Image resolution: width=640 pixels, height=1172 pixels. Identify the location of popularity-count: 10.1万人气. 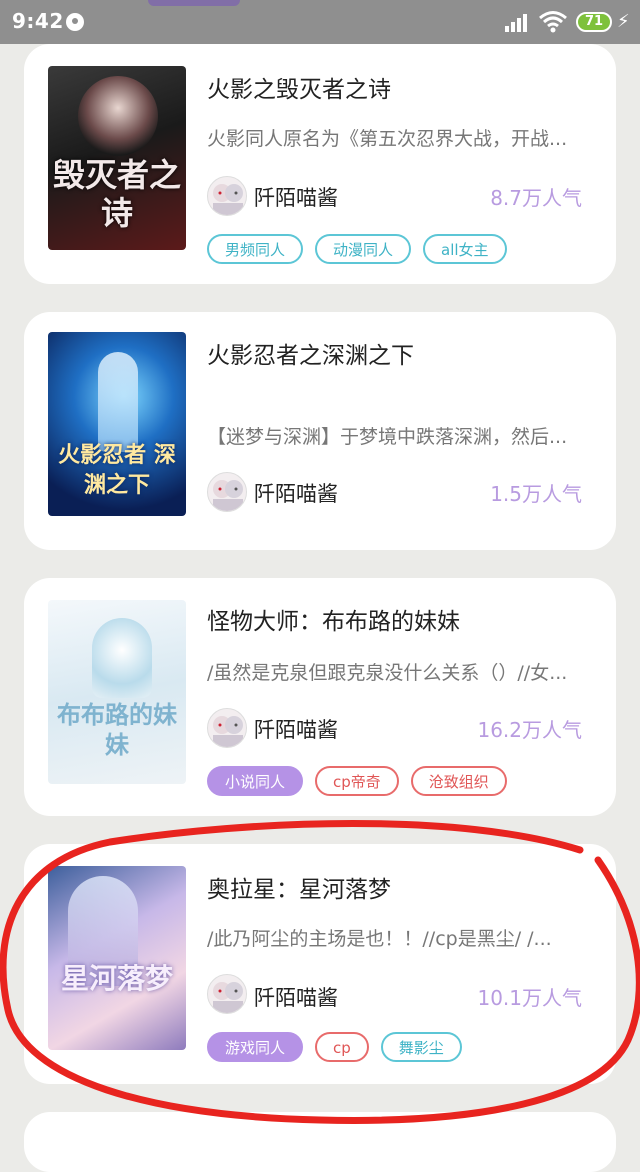
(529, 998).